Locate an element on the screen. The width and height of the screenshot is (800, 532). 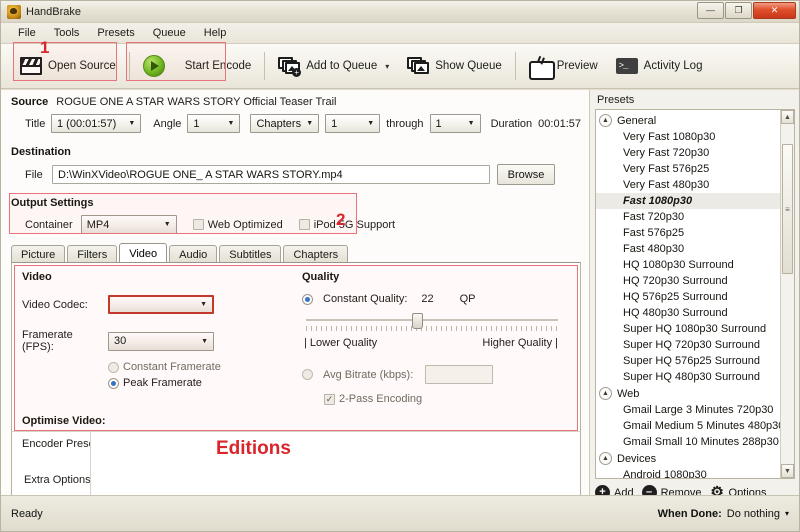
quality-slider is located at coordinates (432, 321).